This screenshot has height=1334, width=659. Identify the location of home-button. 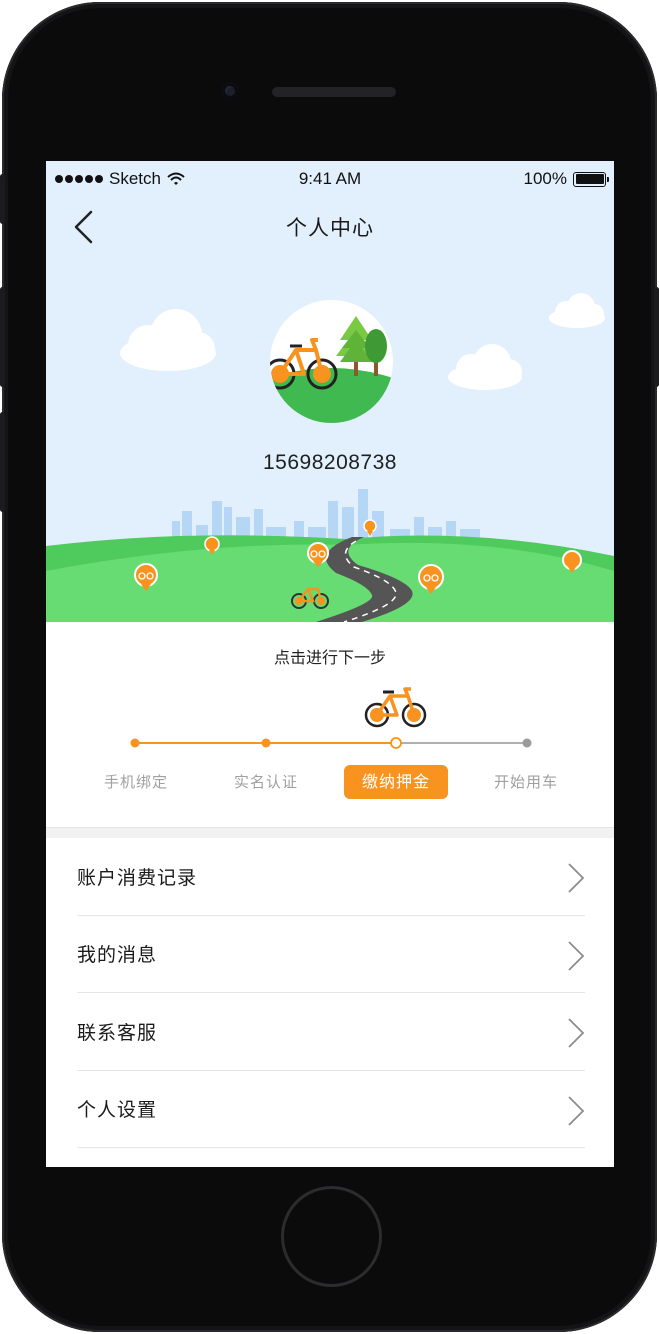
(331, 1236).